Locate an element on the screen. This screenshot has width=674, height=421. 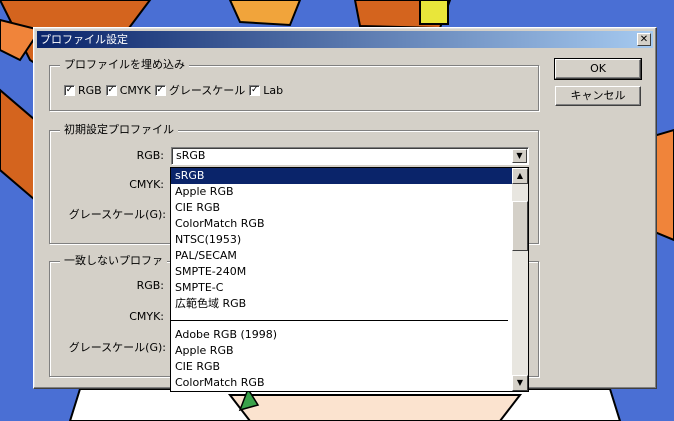
embed-cmyk-label: CMYK is located at coordinates (135, 90).